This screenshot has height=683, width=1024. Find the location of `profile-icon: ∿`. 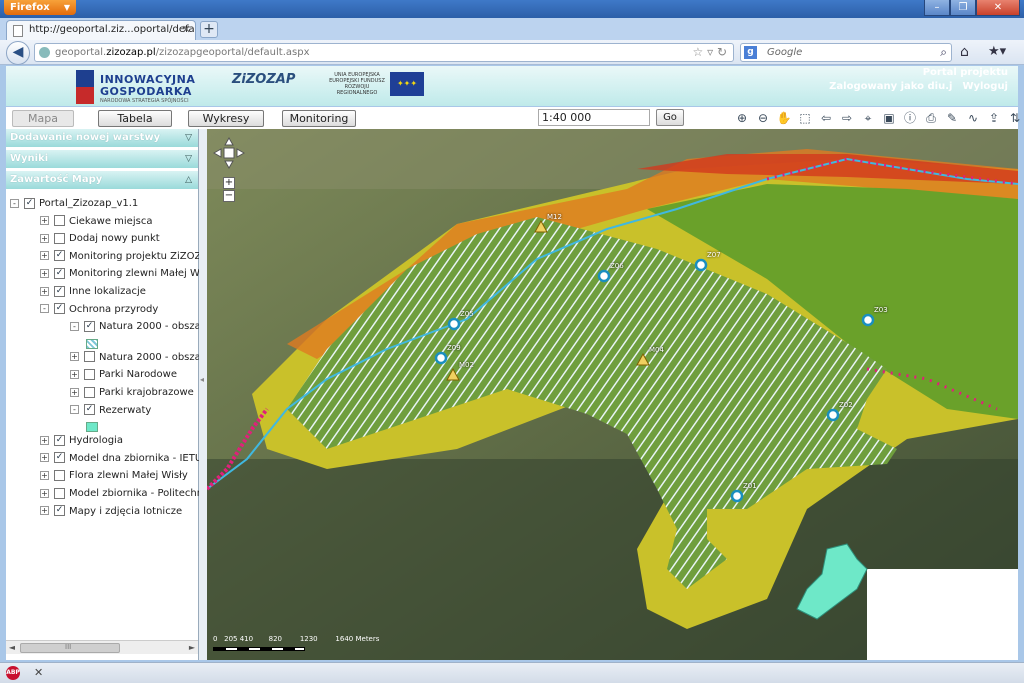

profile-icon: ∿ is located at coordinates (973, 118).